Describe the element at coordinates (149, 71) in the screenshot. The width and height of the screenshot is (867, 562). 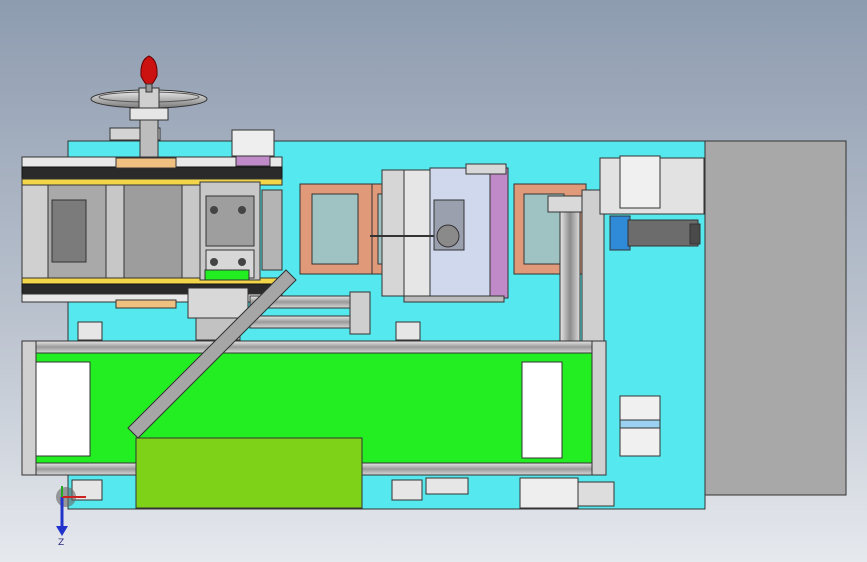
I see `handle-knob-icon` at that location.